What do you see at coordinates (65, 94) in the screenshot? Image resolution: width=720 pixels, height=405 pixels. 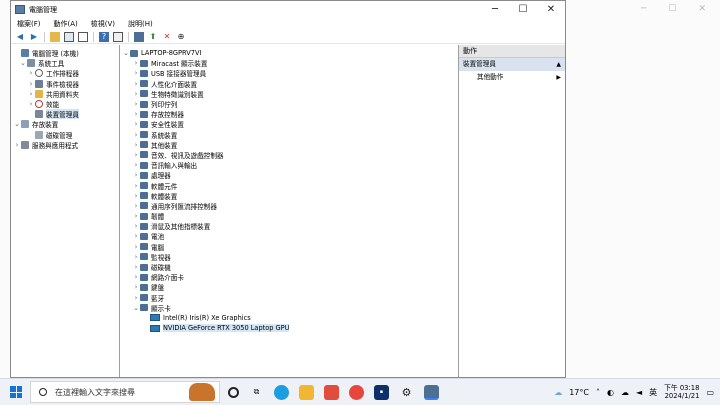 I see `tree-item-shared-folders: › 共用資料夾` at bounding box center [65, 94].